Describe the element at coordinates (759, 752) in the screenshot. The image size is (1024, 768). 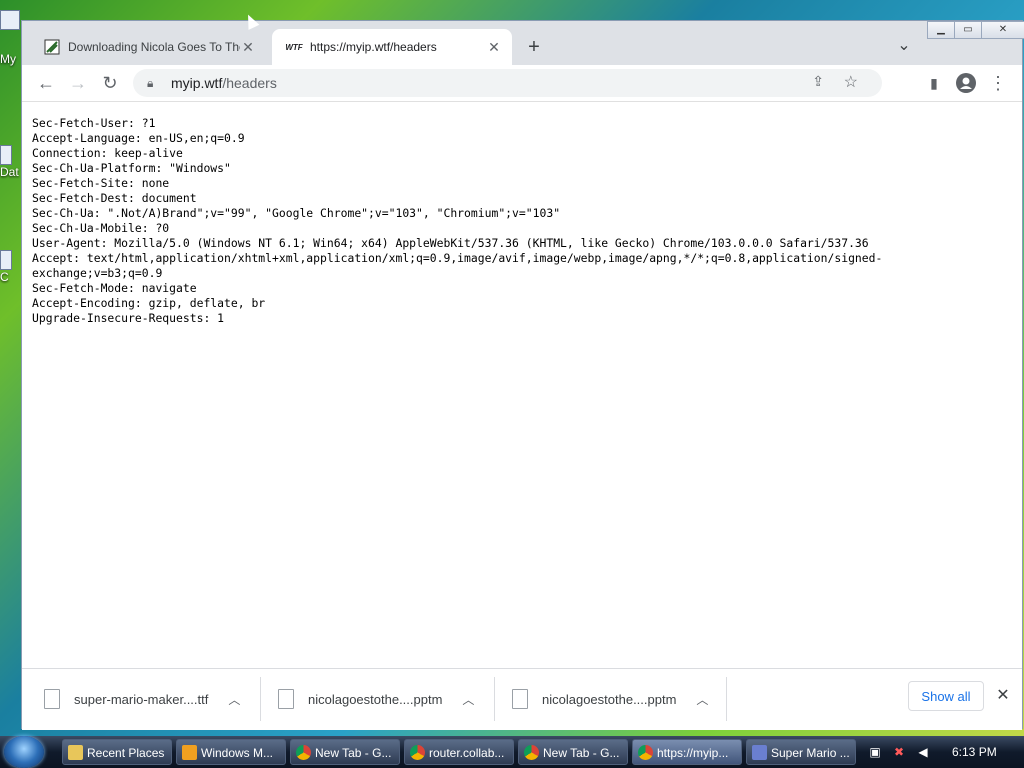
I see `app-icon` at that location.